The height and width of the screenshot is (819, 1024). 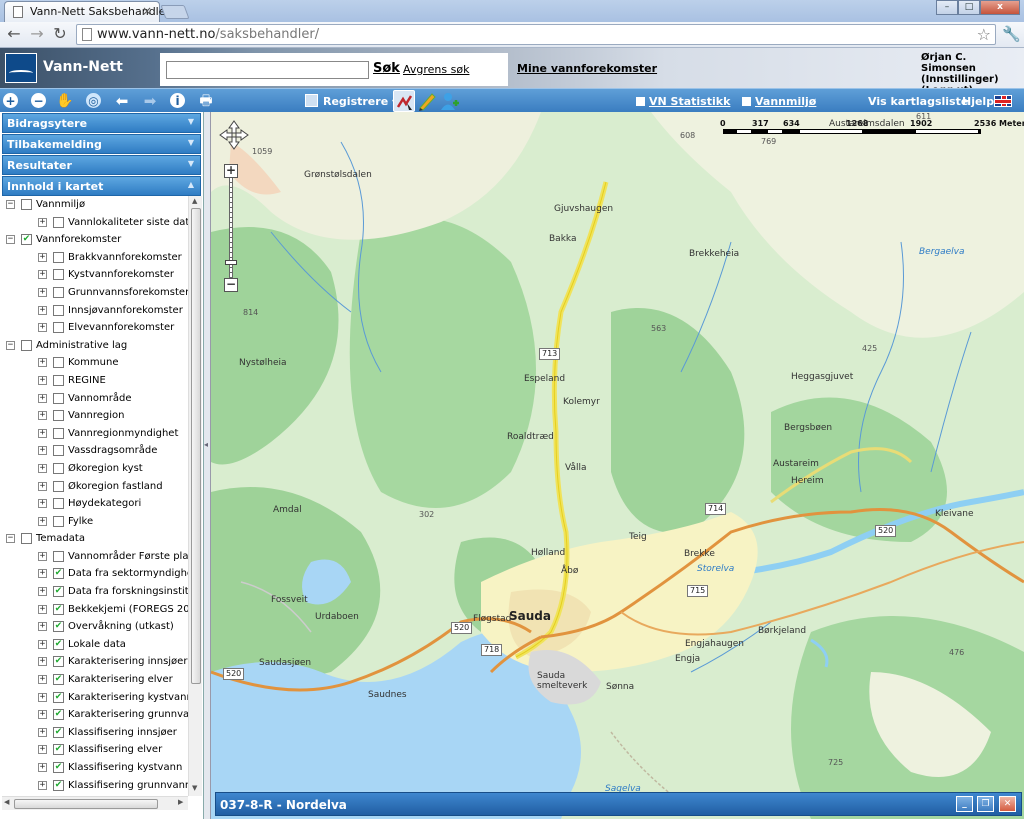 What do you see at coordinates (618, 804) in the screenshot?
I see `feature-info-panel: 037-8-R - Nordelva _ ❐ ✕` at bounding box center [618, 804].